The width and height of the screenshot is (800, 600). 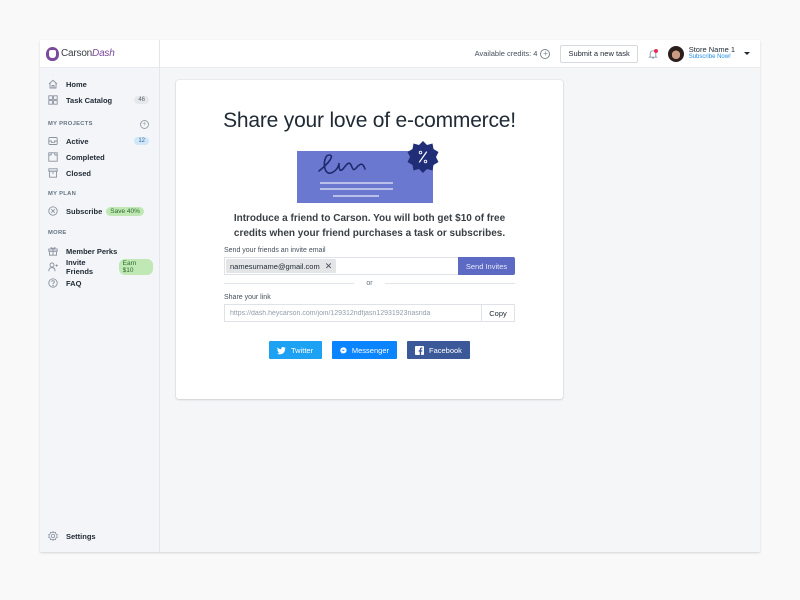 I want to click on submit-task-button: Submit a new task, so click(x=599, y=53).